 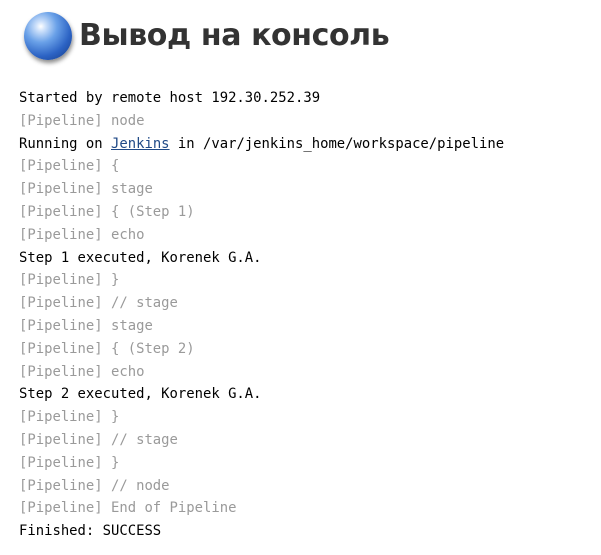 I want to click on blue-ball-icon, so click(x=48, y=36).